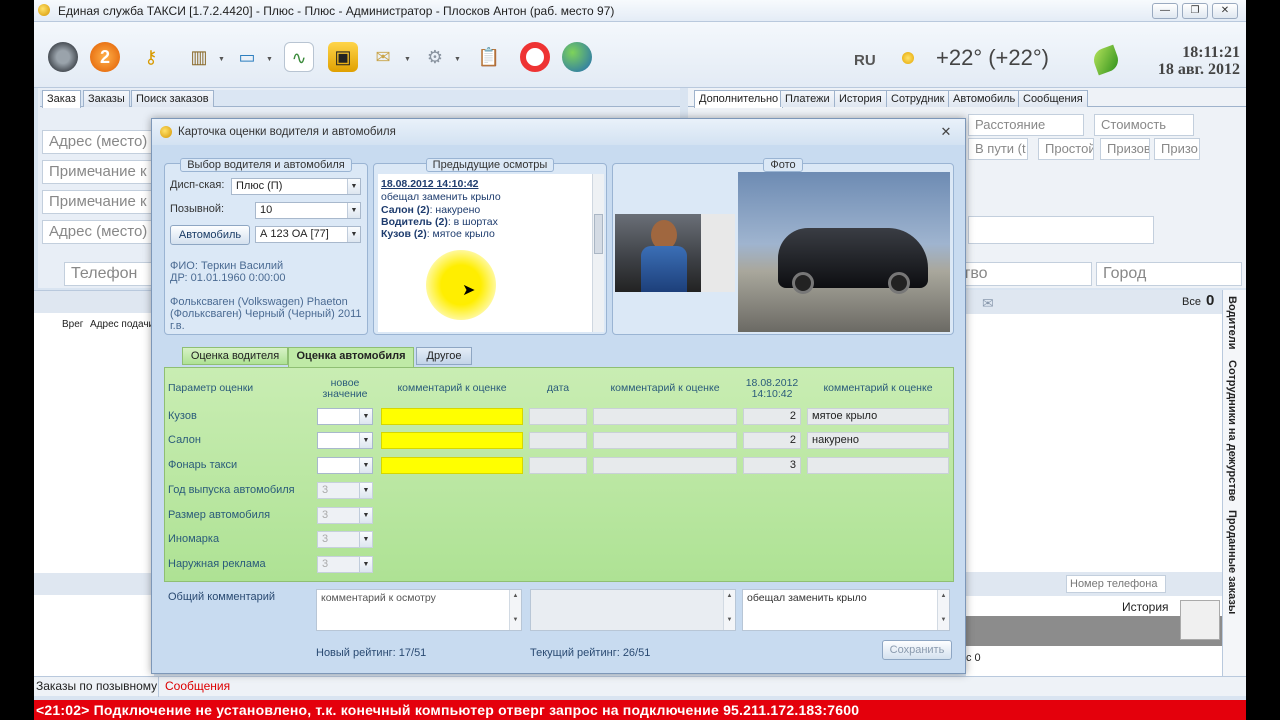 This screenshot has width=1280, height=720. What do you see at coordinates (675, 253) in the screenshot?
I see `driver-photo` at bounding box center [675, 253].